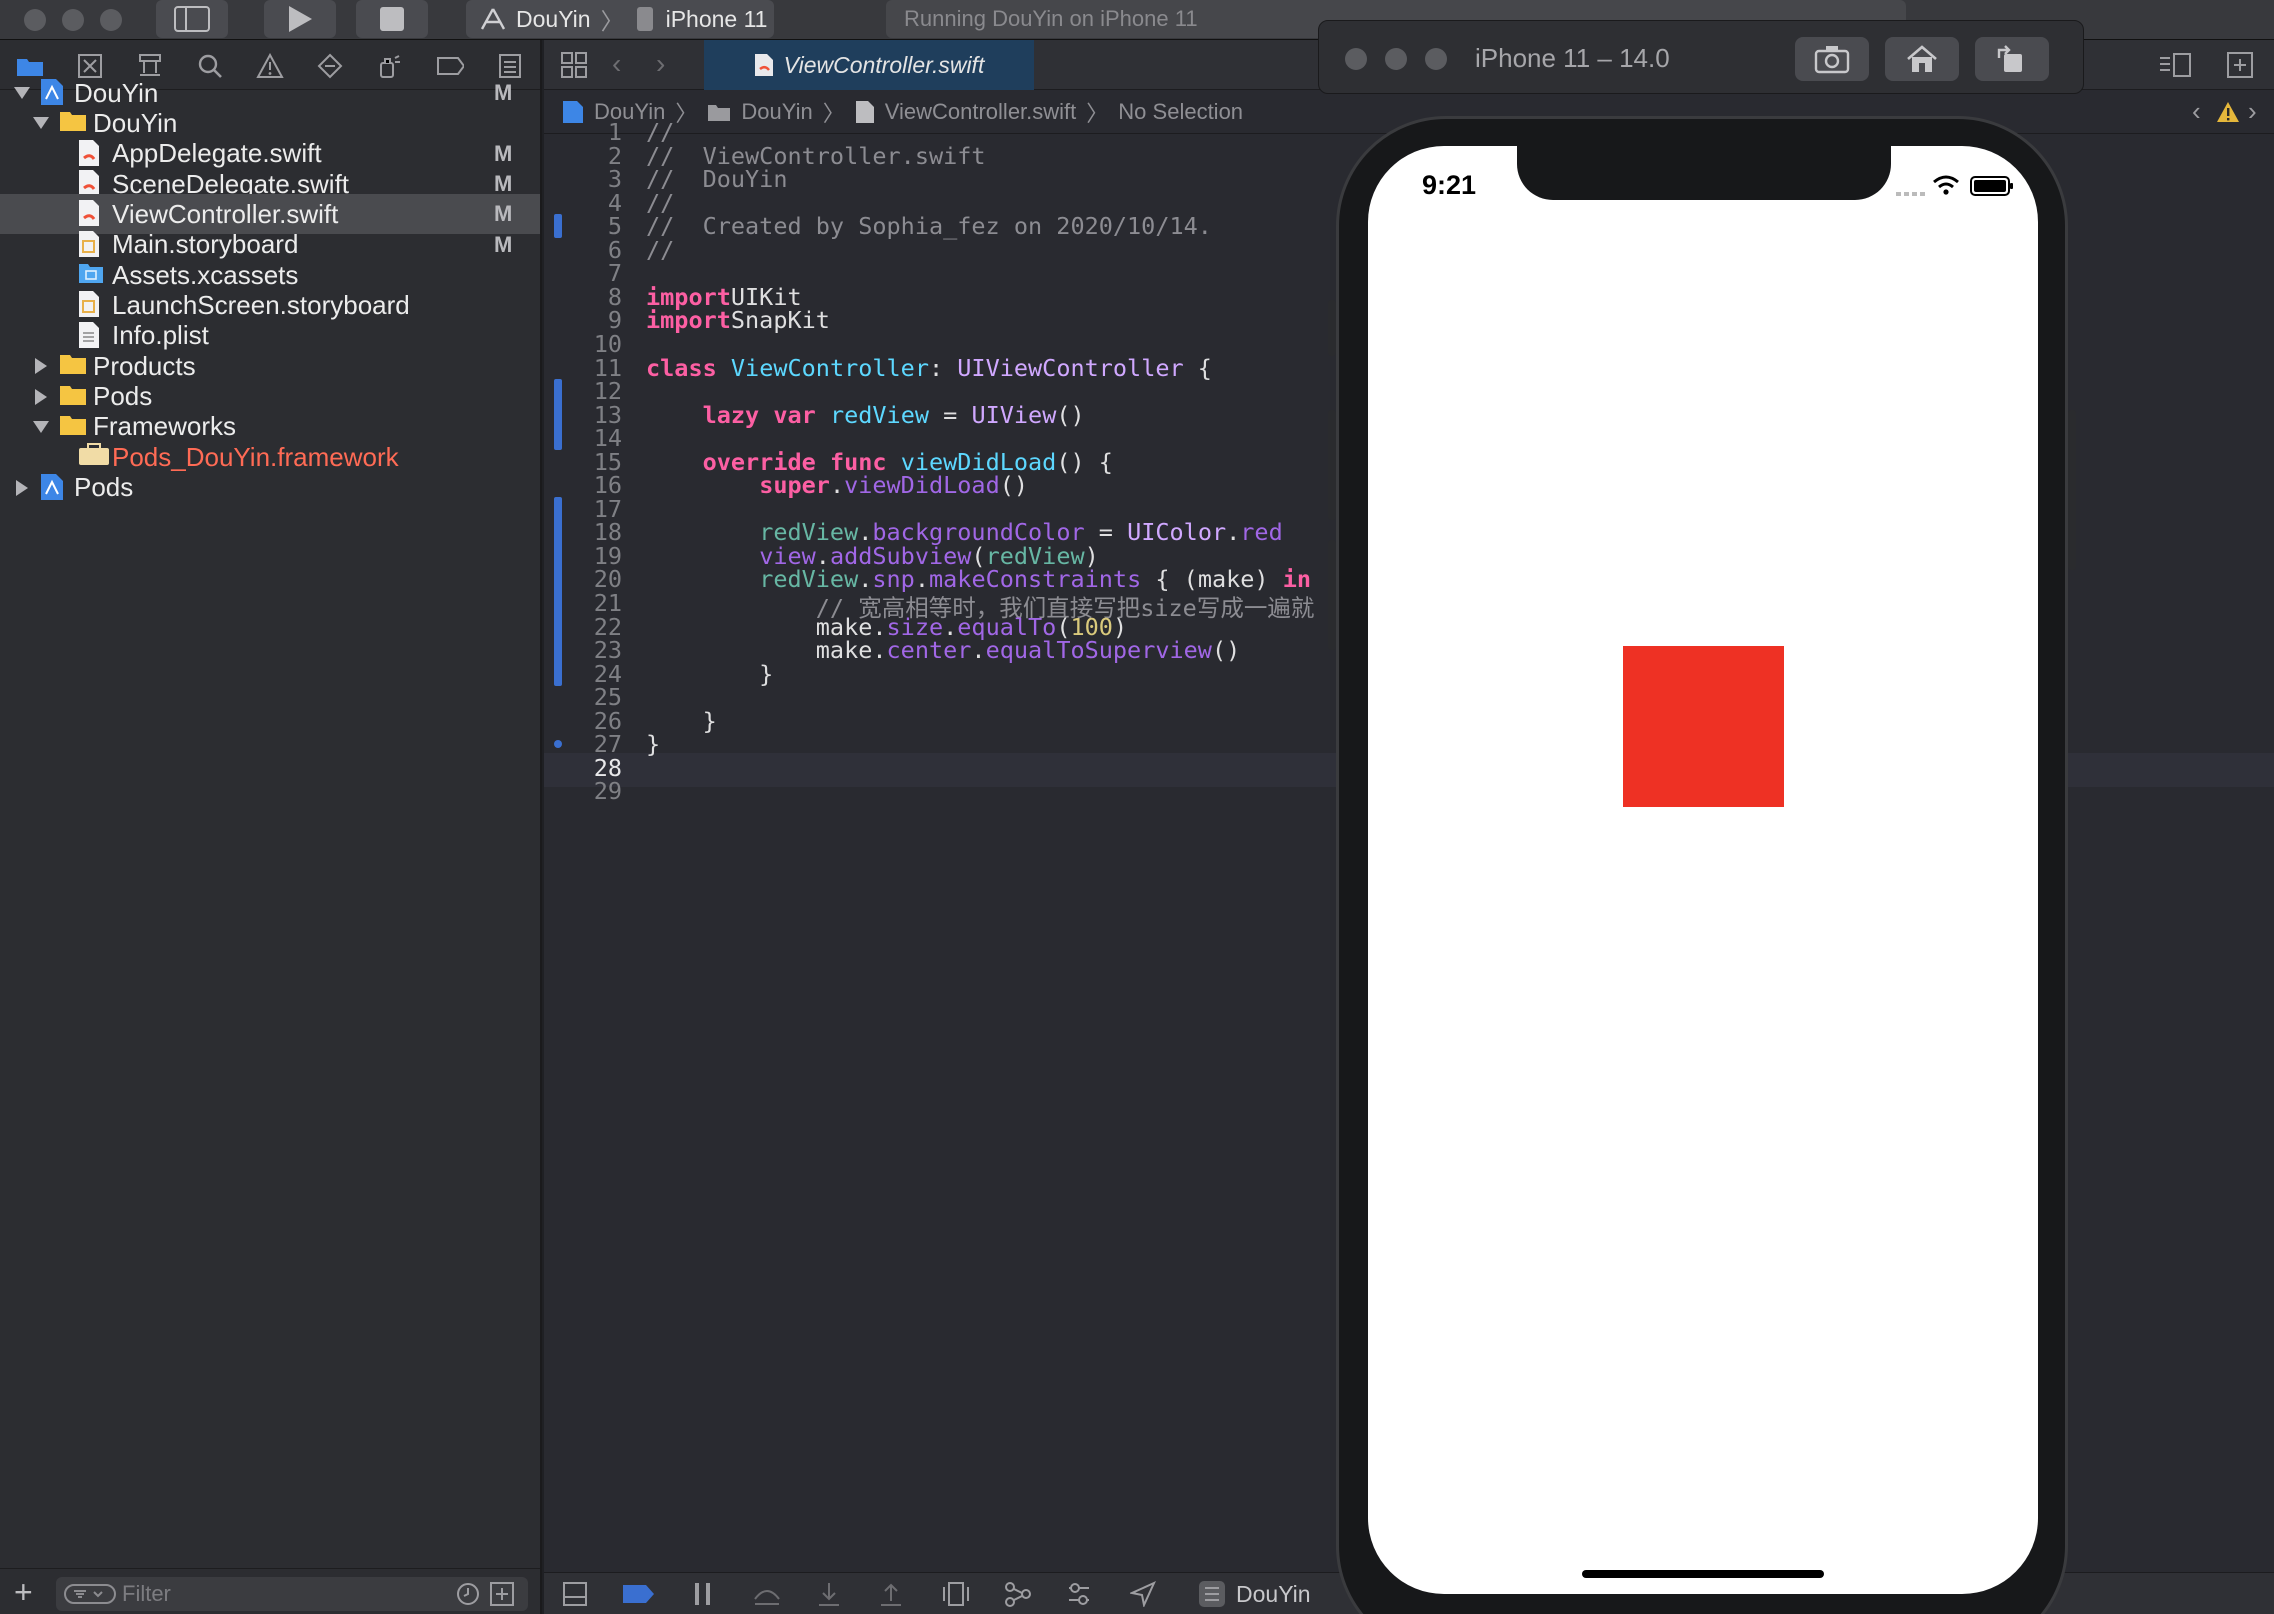  I want to click on pause-icon, so click(703, 1594).